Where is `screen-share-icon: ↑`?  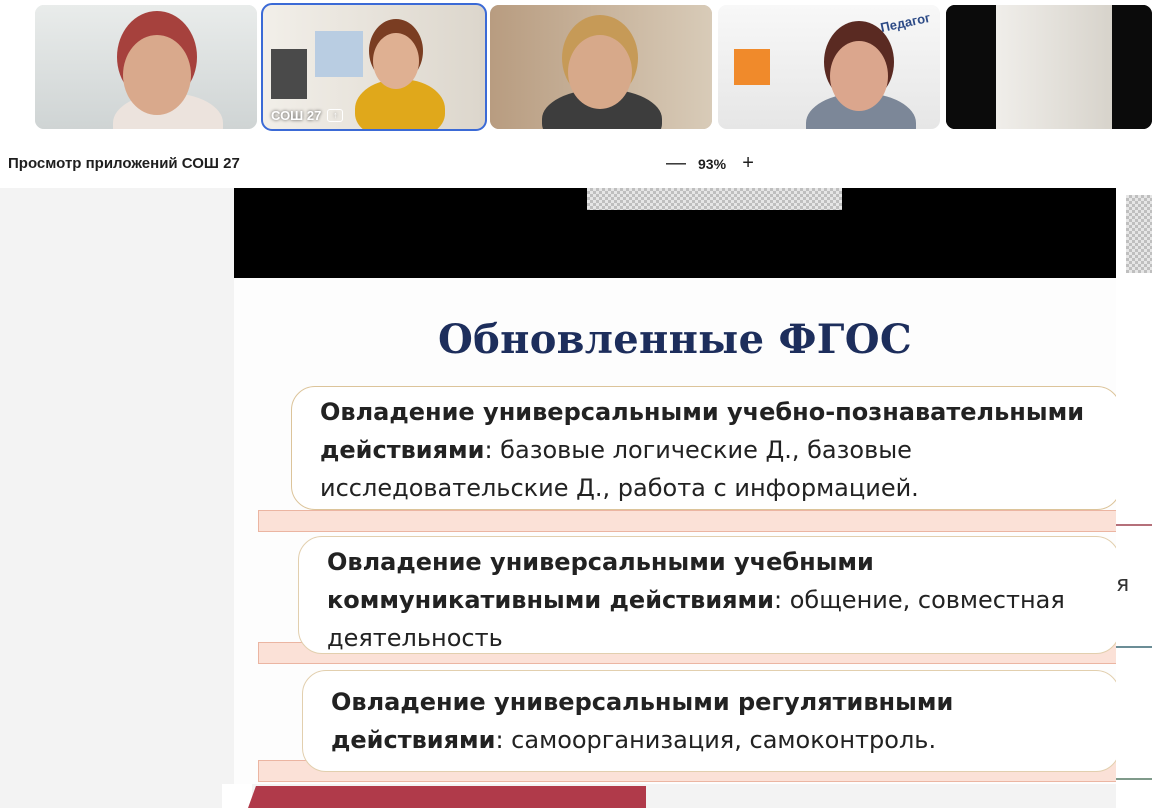 screen-share-icon: ↑ is located at coordinates (335, 115).